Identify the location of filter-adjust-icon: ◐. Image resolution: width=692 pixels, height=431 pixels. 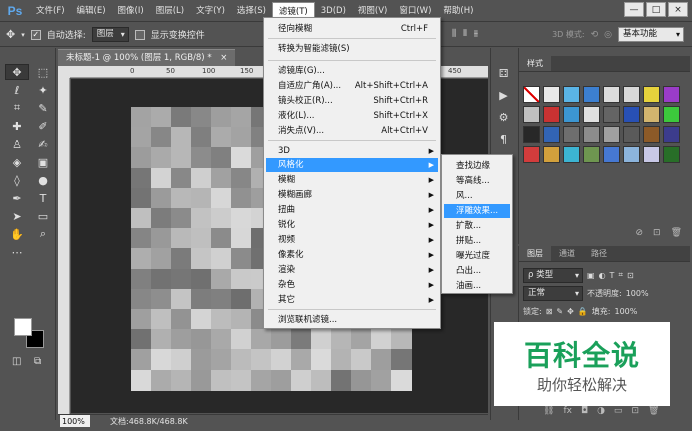
(602, 275).